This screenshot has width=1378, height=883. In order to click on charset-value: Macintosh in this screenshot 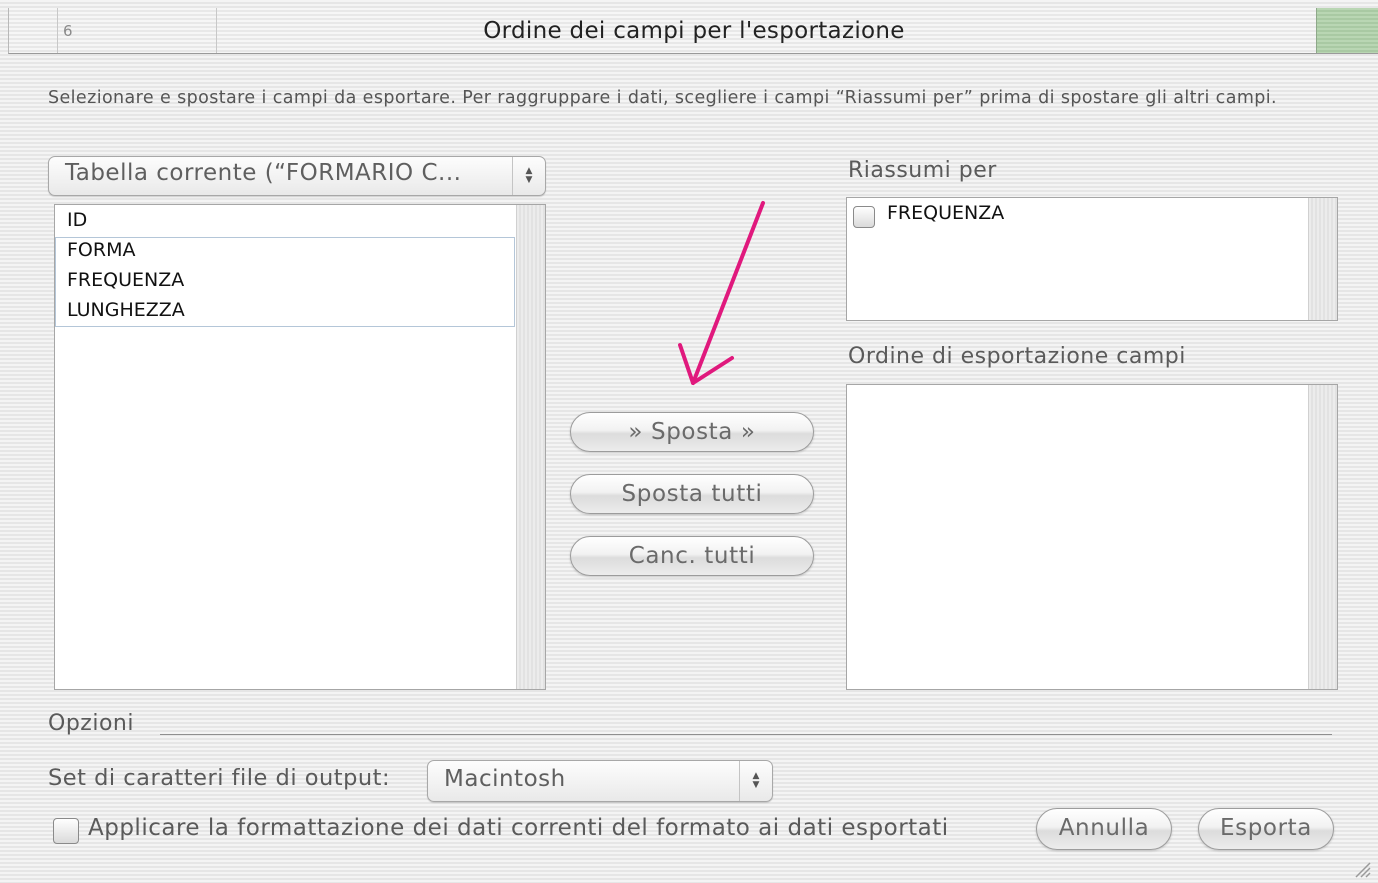, I will do `click(505, 779)`.